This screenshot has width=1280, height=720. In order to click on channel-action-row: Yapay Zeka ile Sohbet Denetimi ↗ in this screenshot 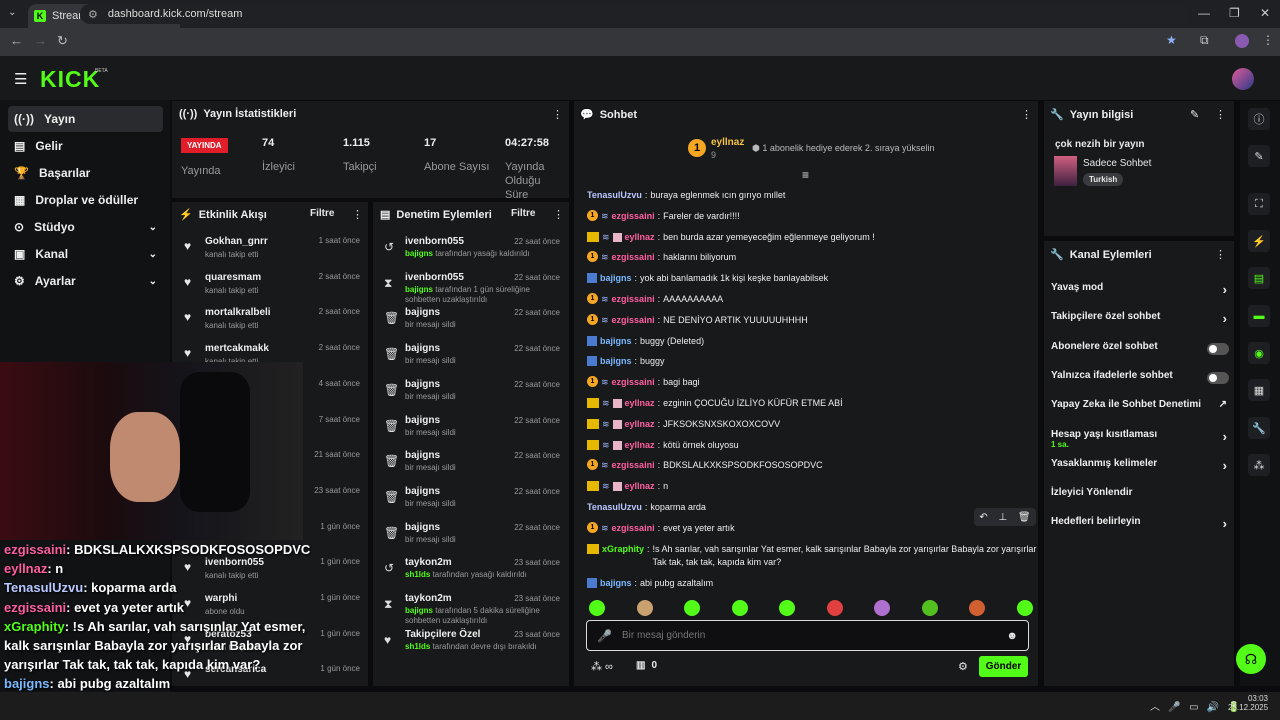, I will do `click(1141, 410)`.